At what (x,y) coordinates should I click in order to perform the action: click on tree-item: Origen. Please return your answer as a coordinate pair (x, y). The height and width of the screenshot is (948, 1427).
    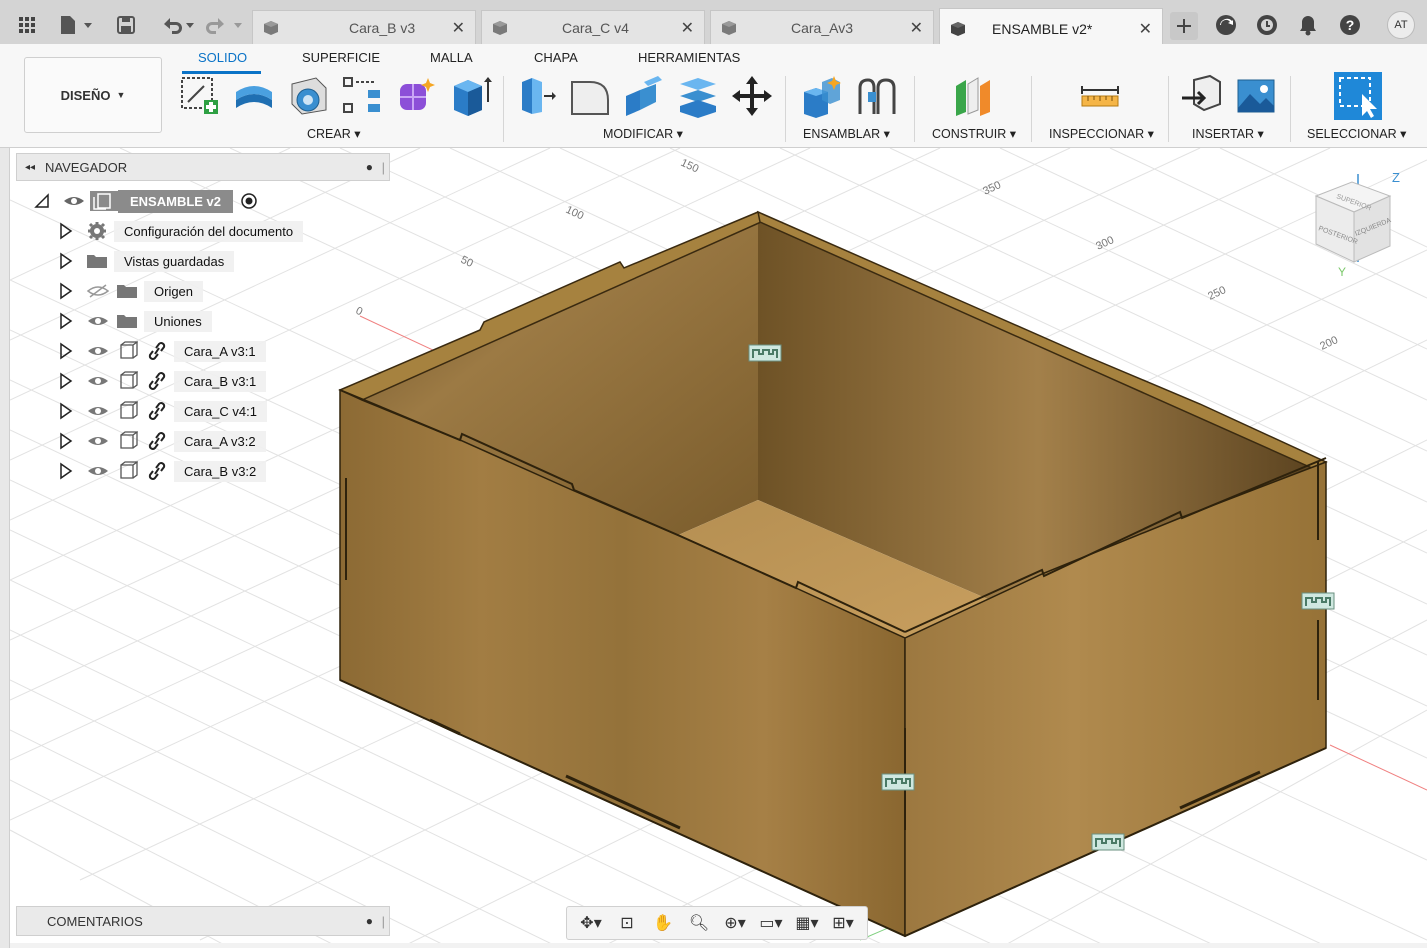
    Looking at the image, I should click on (131, 291).